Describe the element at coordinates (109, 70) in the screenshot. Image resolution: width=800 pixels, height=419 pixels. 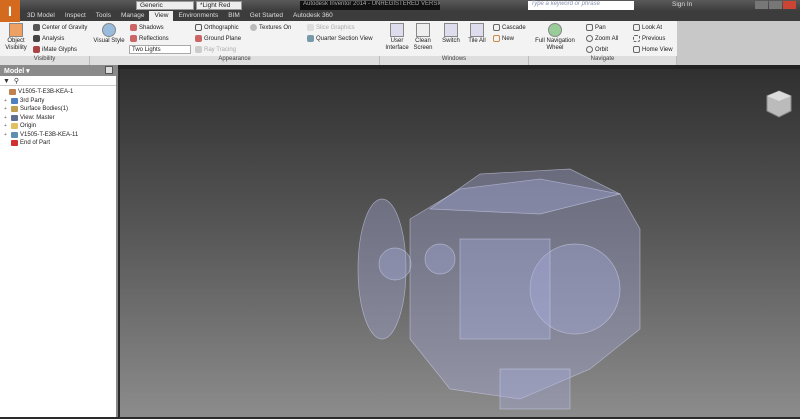
I see `help-icon` at that location.